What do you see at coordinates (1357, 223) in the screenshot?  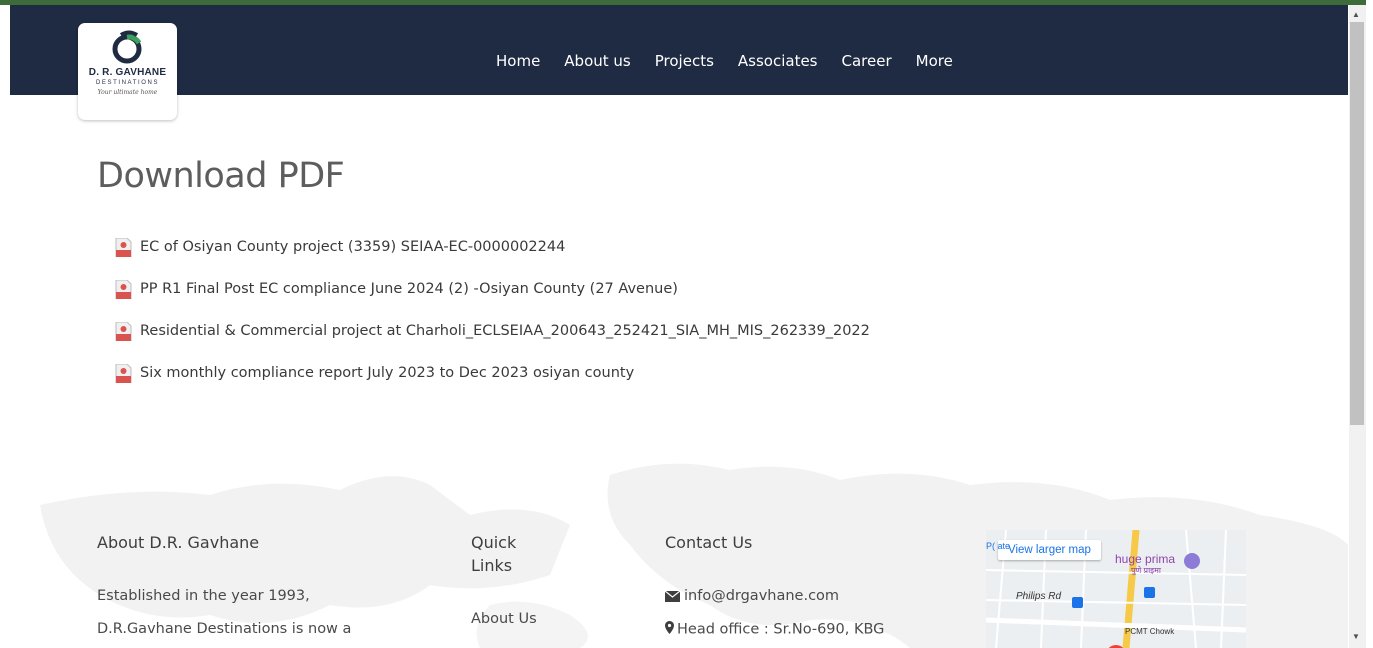 I see `scrollbar-thumb` at bounding box center [1357, 223].